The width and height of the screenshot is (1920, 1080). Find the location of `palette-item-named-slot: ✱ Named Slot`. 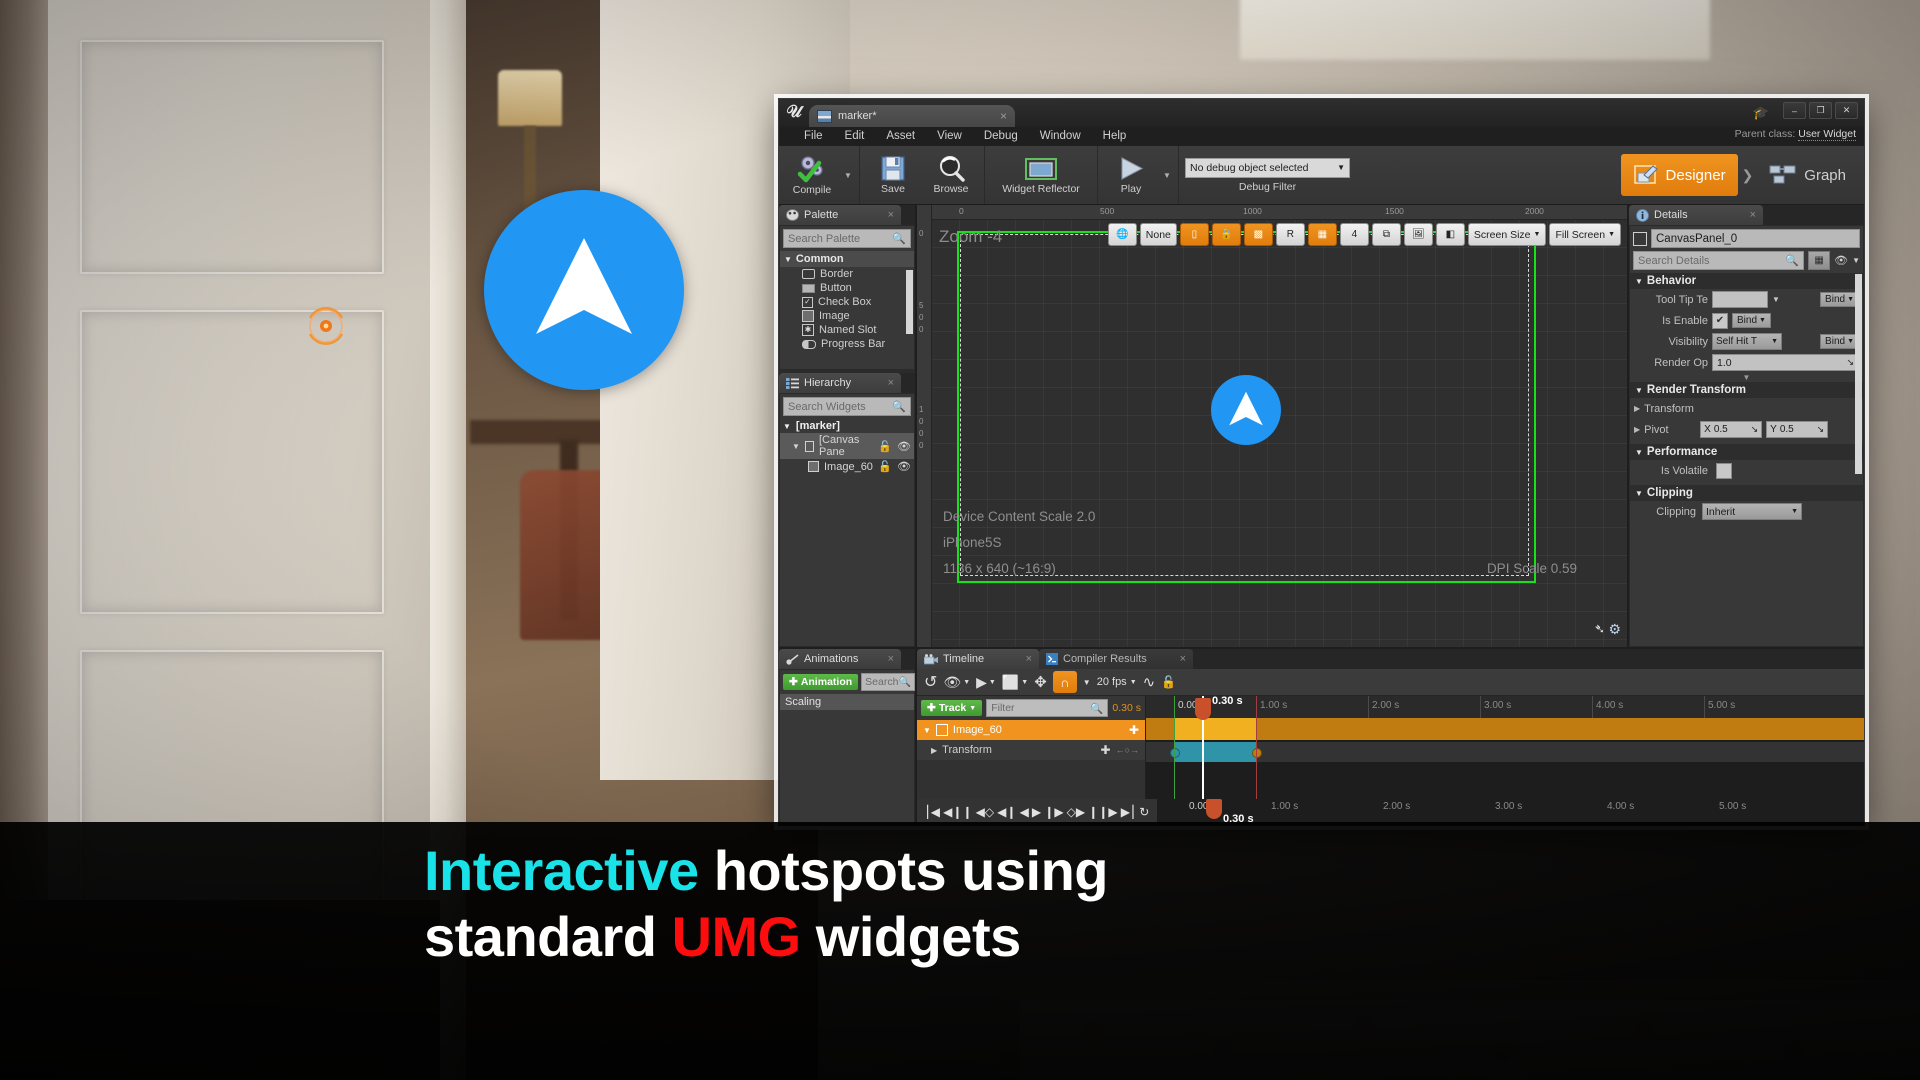

palette-item-named-slot: ✱ Named Slot is located at coordinates (847, 330).